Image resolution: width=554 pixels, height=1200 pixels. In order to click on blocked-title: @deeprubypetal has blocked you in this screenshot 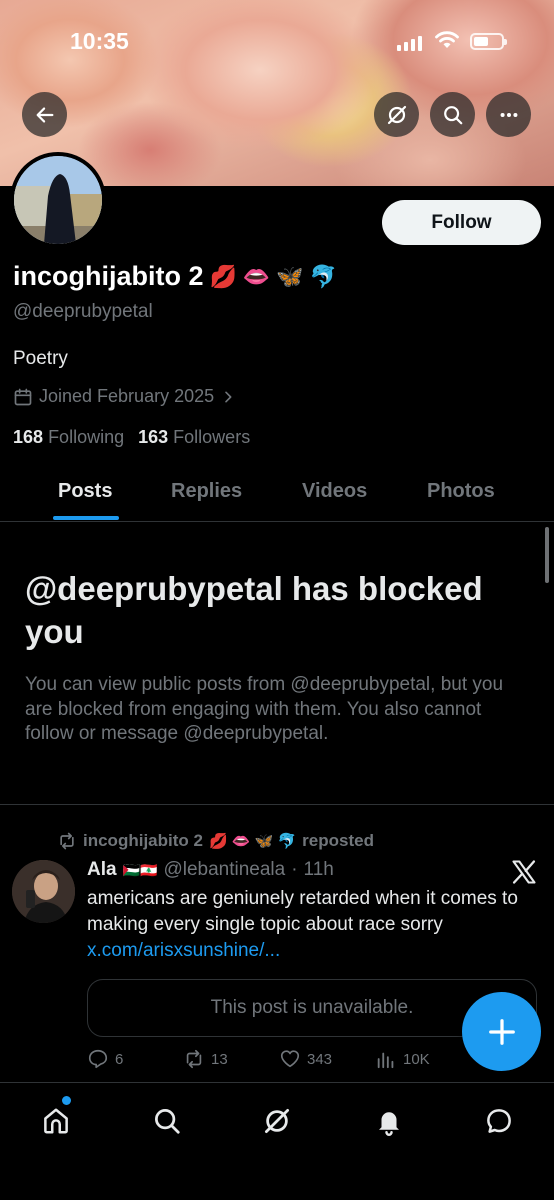, I will do `click(254, 610)`.